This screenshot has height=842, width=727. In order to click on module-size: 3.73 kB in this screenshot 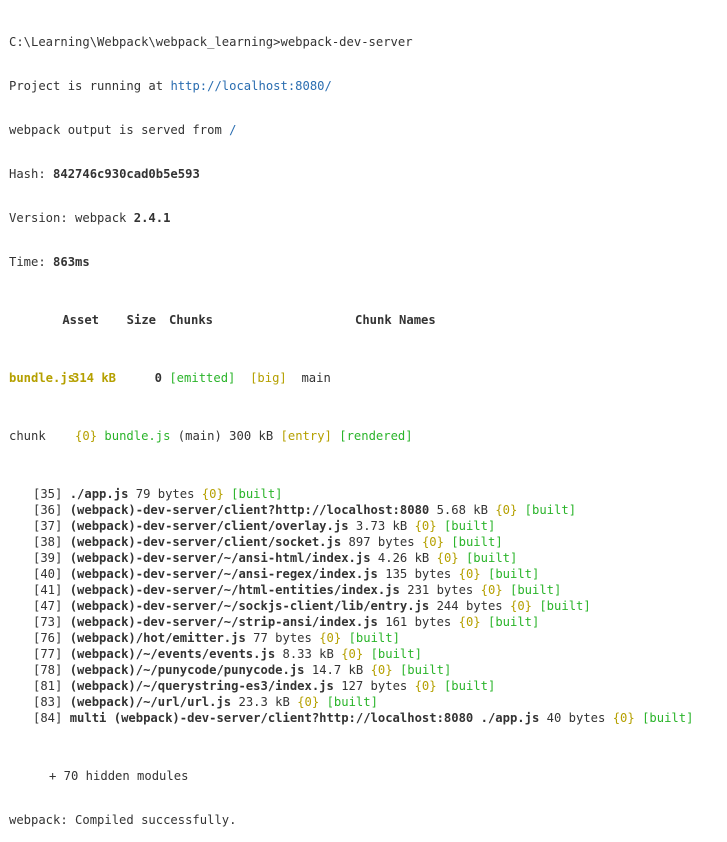, I will do `click(381, 526)`.